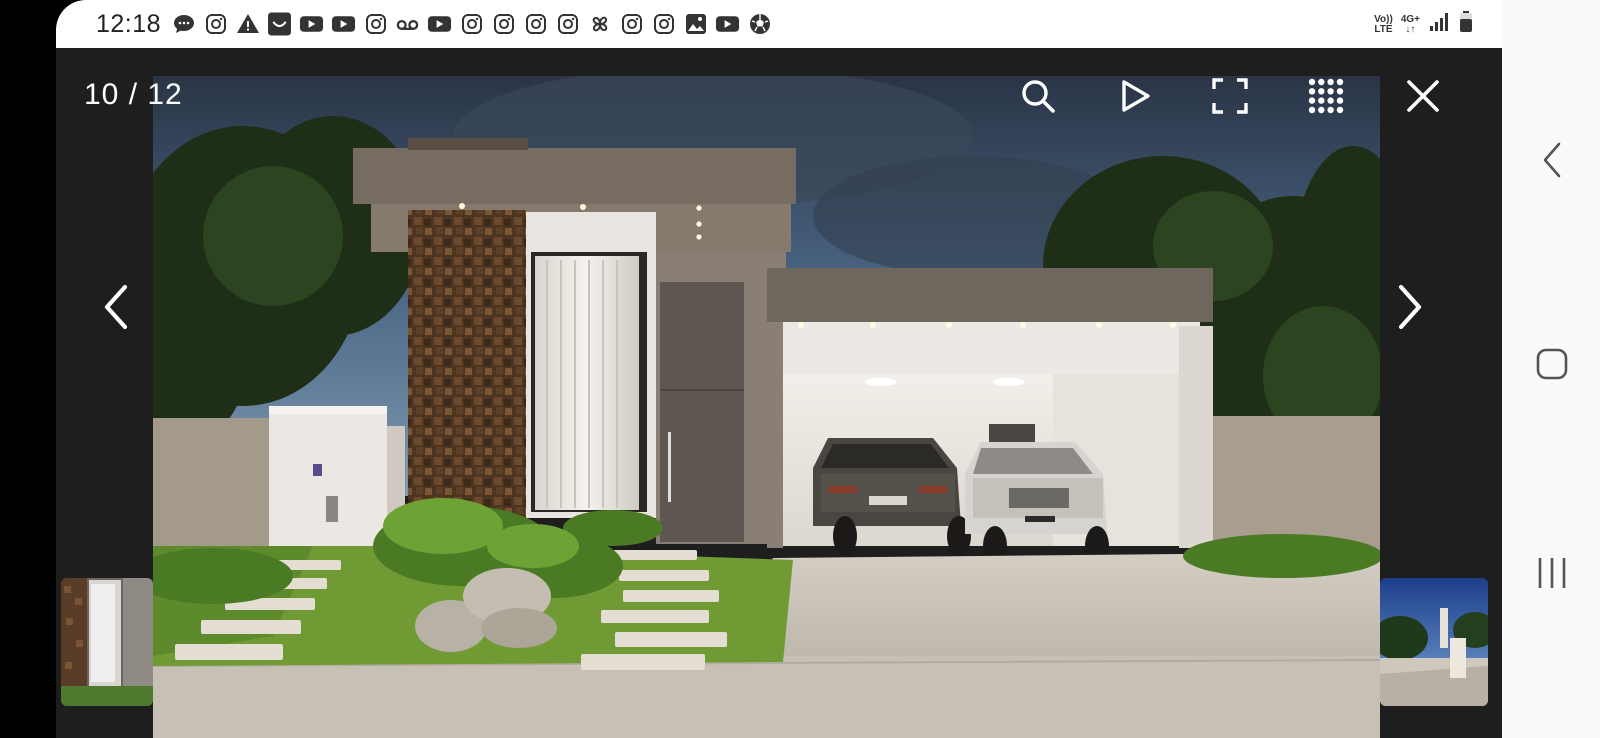 This screenshot has width=1600, height=738. I want to click on slideshow-button, so click(1135, 98).